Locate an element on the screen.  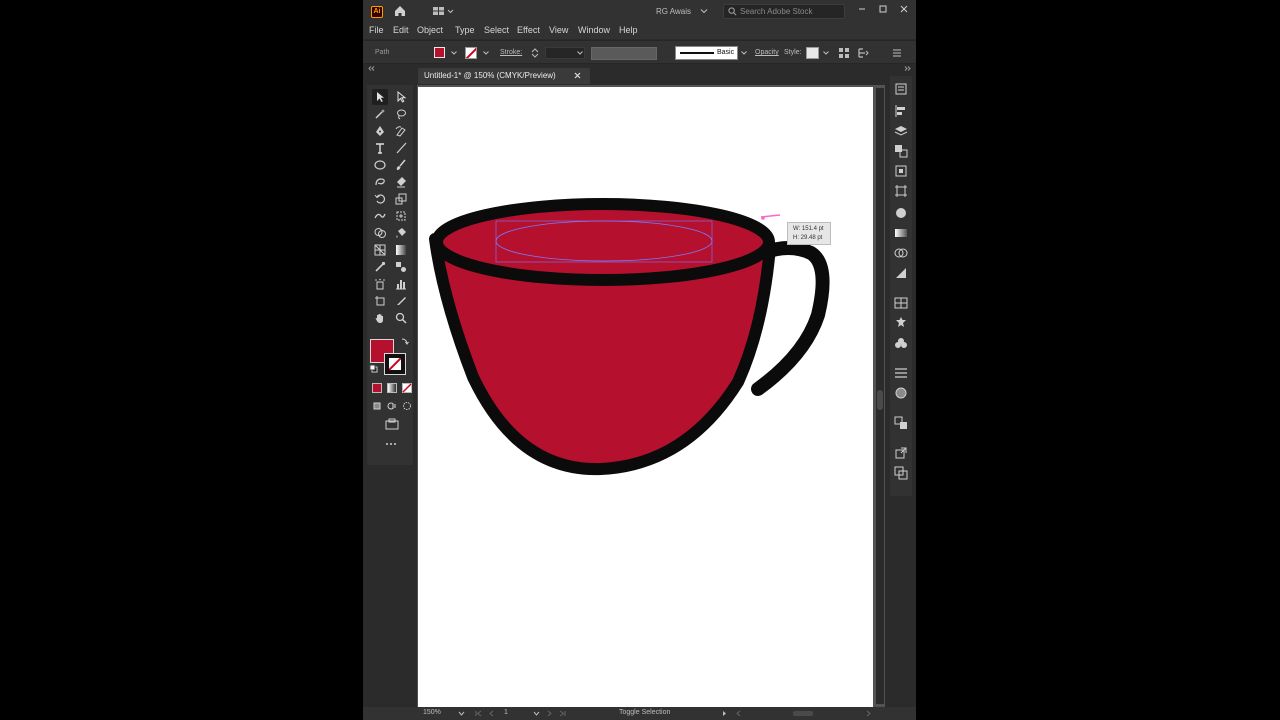
stroke-panel-icon is located at coordinates (901, 373).